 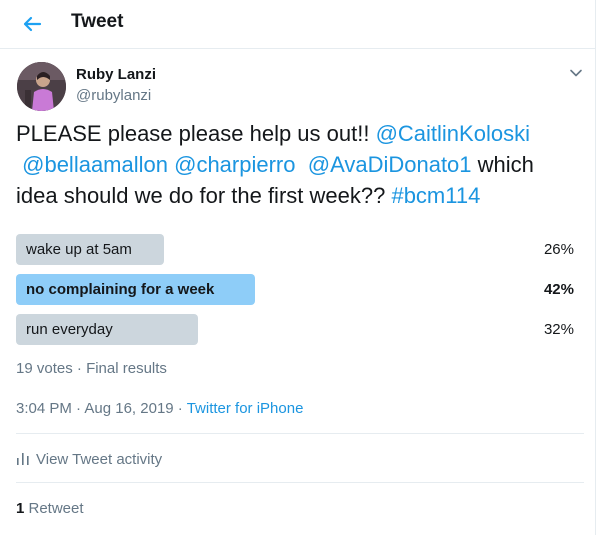 I want to click on page-title: Tweet, so click(x=97, y=21).